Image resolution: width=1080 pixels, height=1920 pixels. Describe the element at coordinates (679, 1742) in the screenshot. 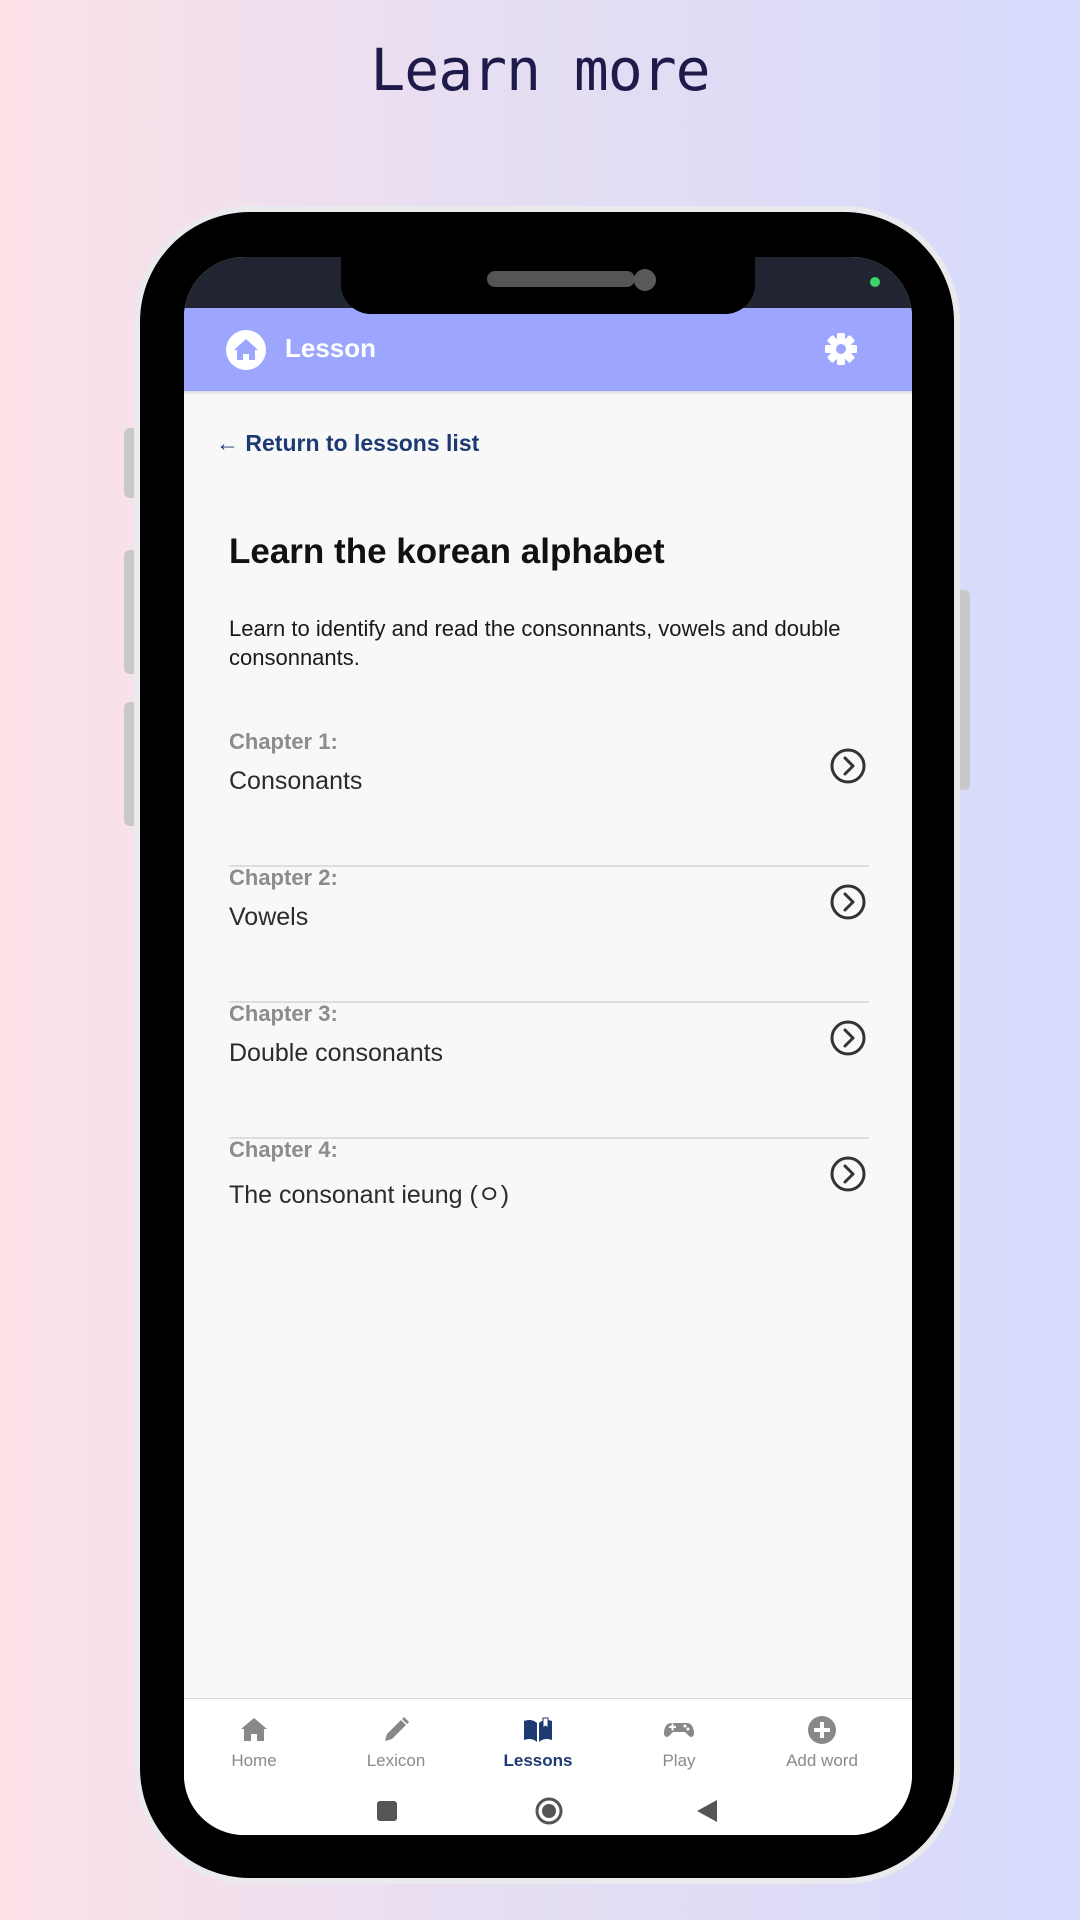

I see `nav-item-play: Play` at that location.